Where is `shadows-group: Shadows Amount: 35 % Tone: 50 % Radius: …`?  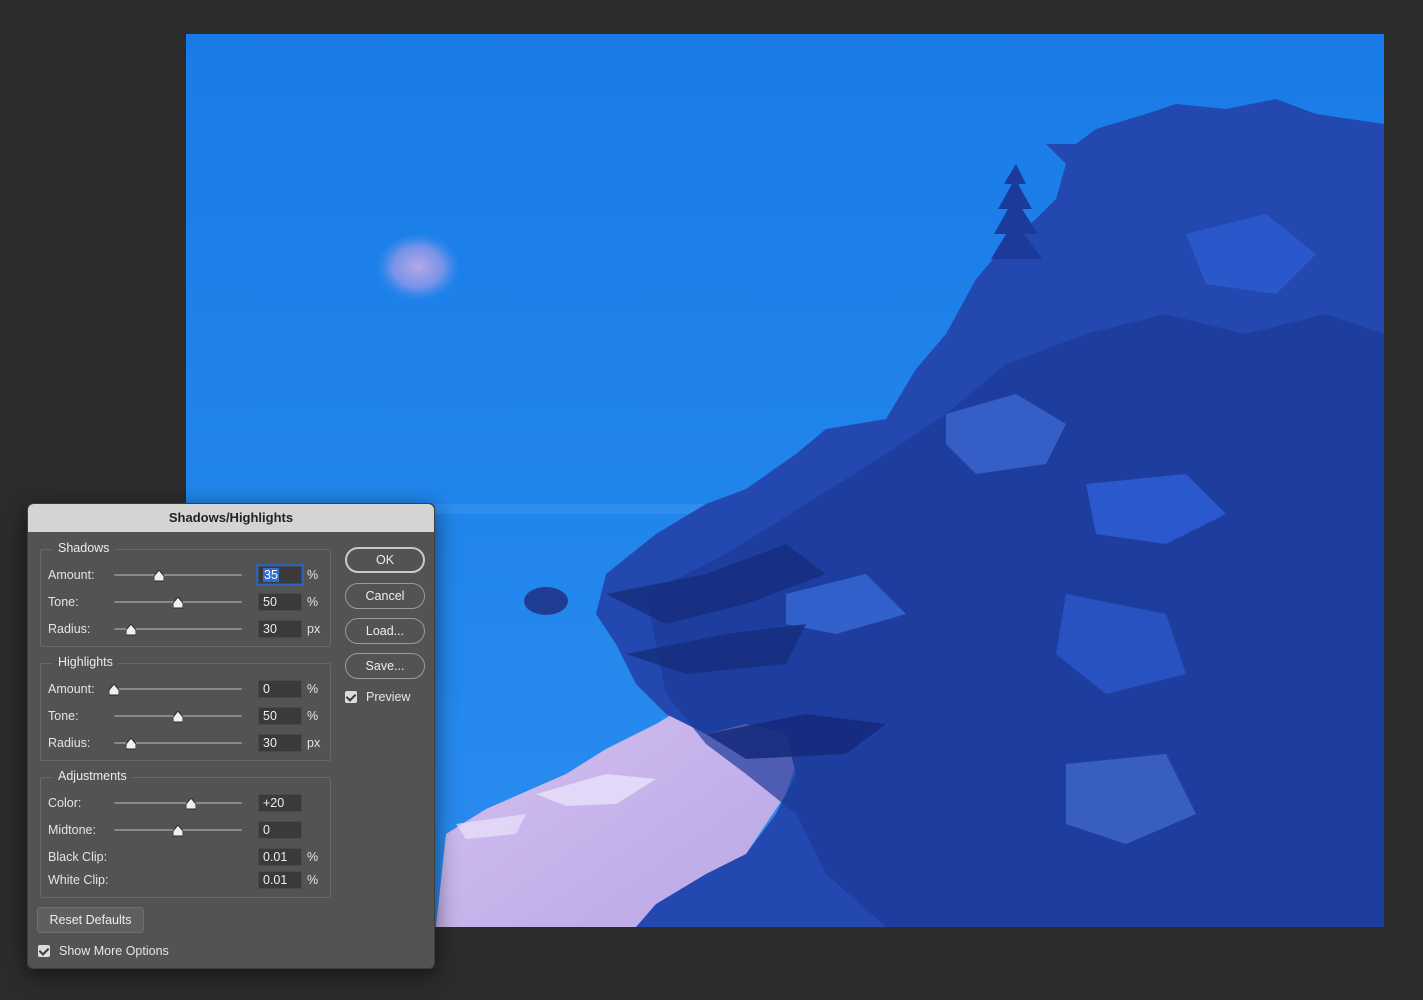
shadows-group: Shadows Amount: 35 % Tone: 50 % Radius: … is located at coordinates (185, 594).